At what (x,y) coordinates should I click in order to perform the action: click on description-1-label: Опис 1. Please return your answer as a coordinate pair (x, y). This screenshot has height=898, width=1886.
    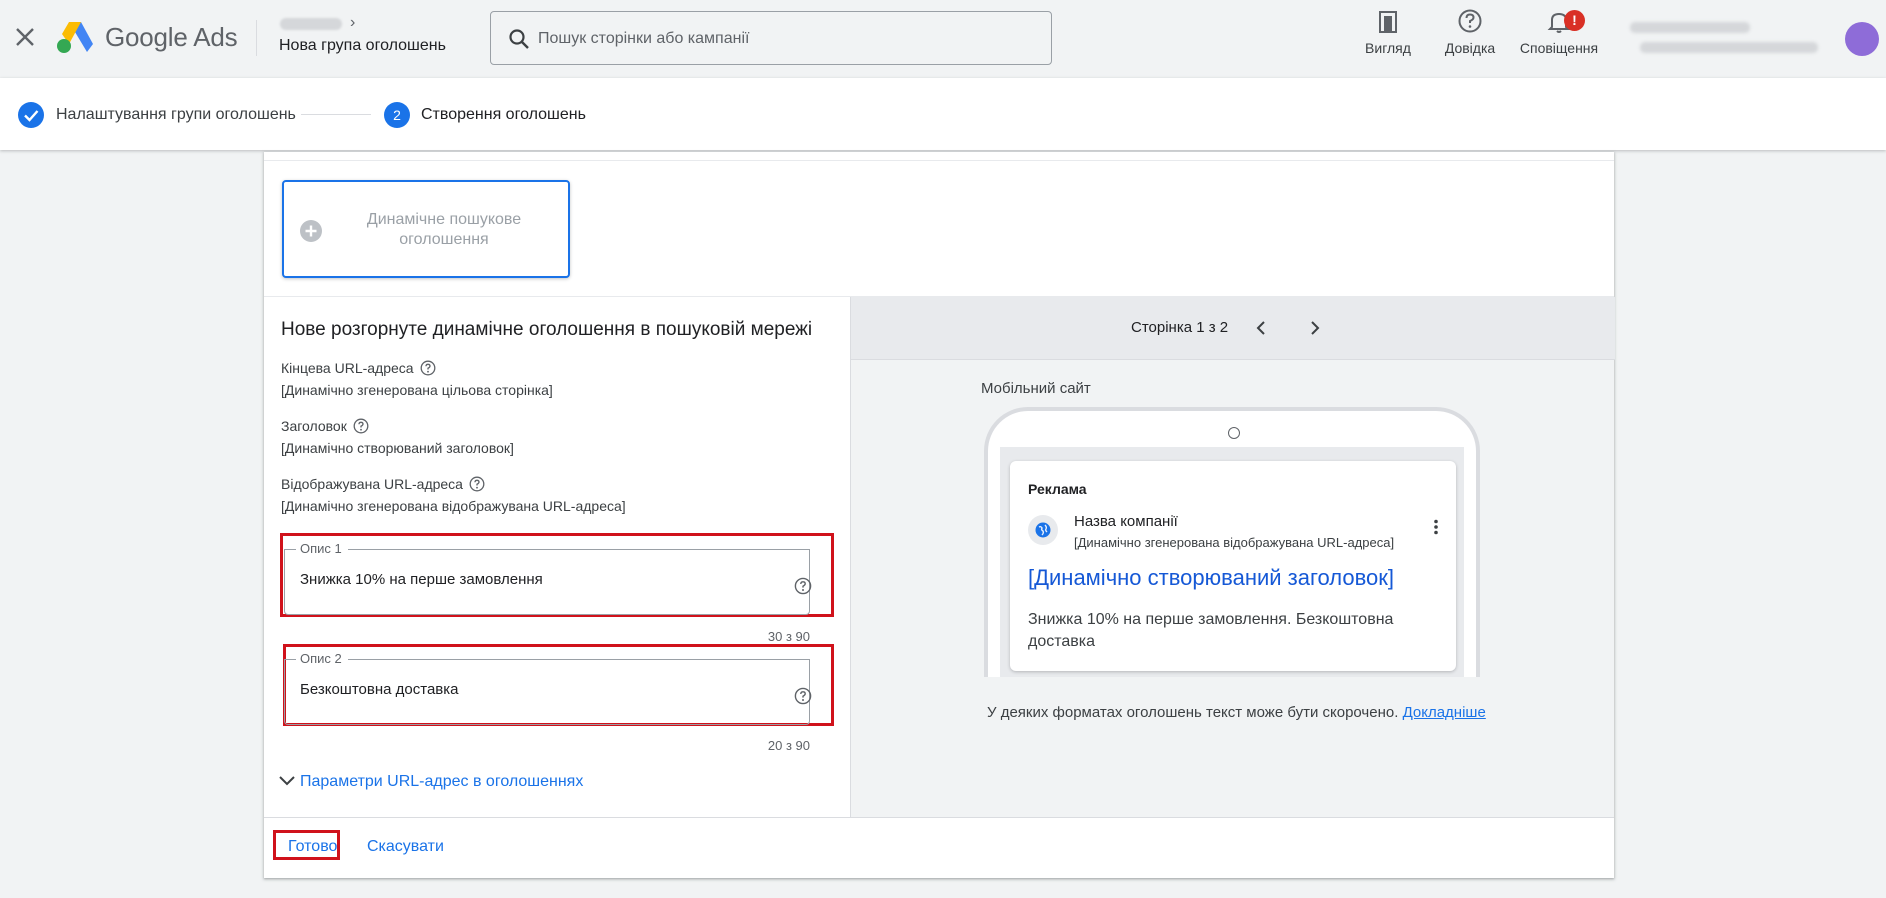
    Looking at the image, I should click on (321, 548).